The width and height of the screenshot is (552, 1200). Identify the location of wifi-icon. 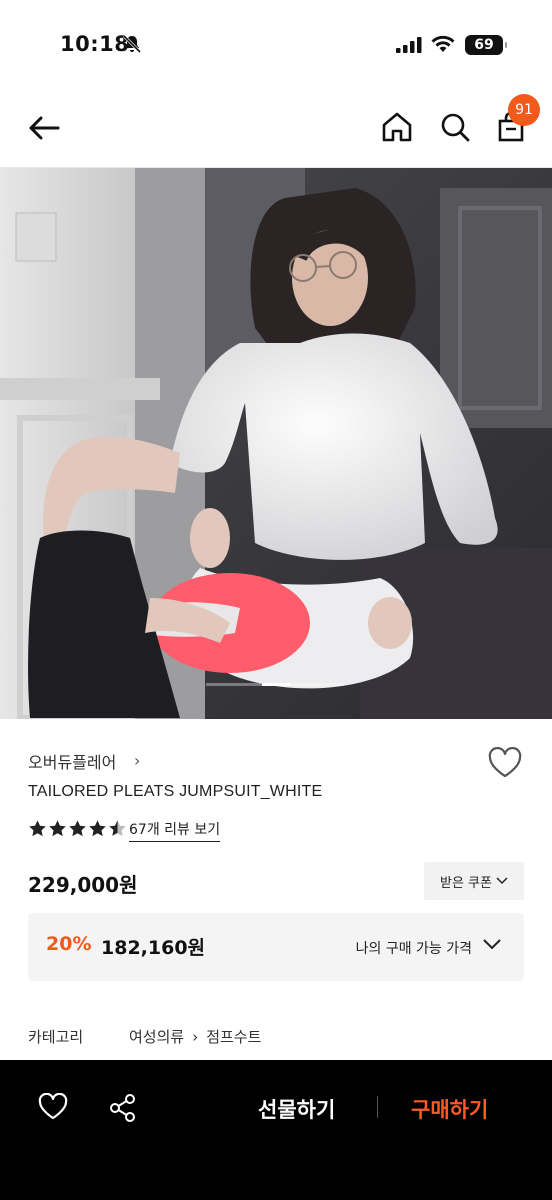
(443, 43).